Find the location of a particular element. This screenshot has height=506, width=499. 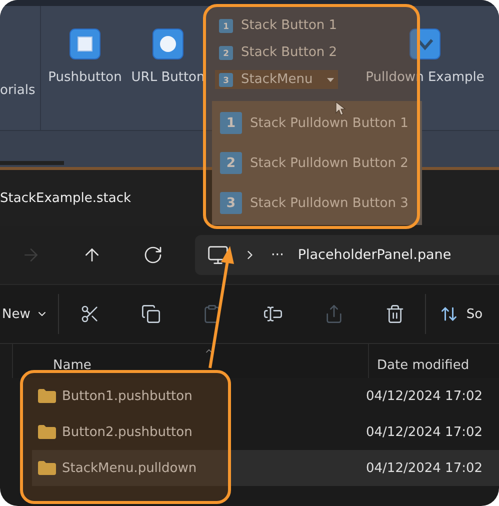

stack-button: 1 Stack Button 1 is located at coordinates (278, 25).